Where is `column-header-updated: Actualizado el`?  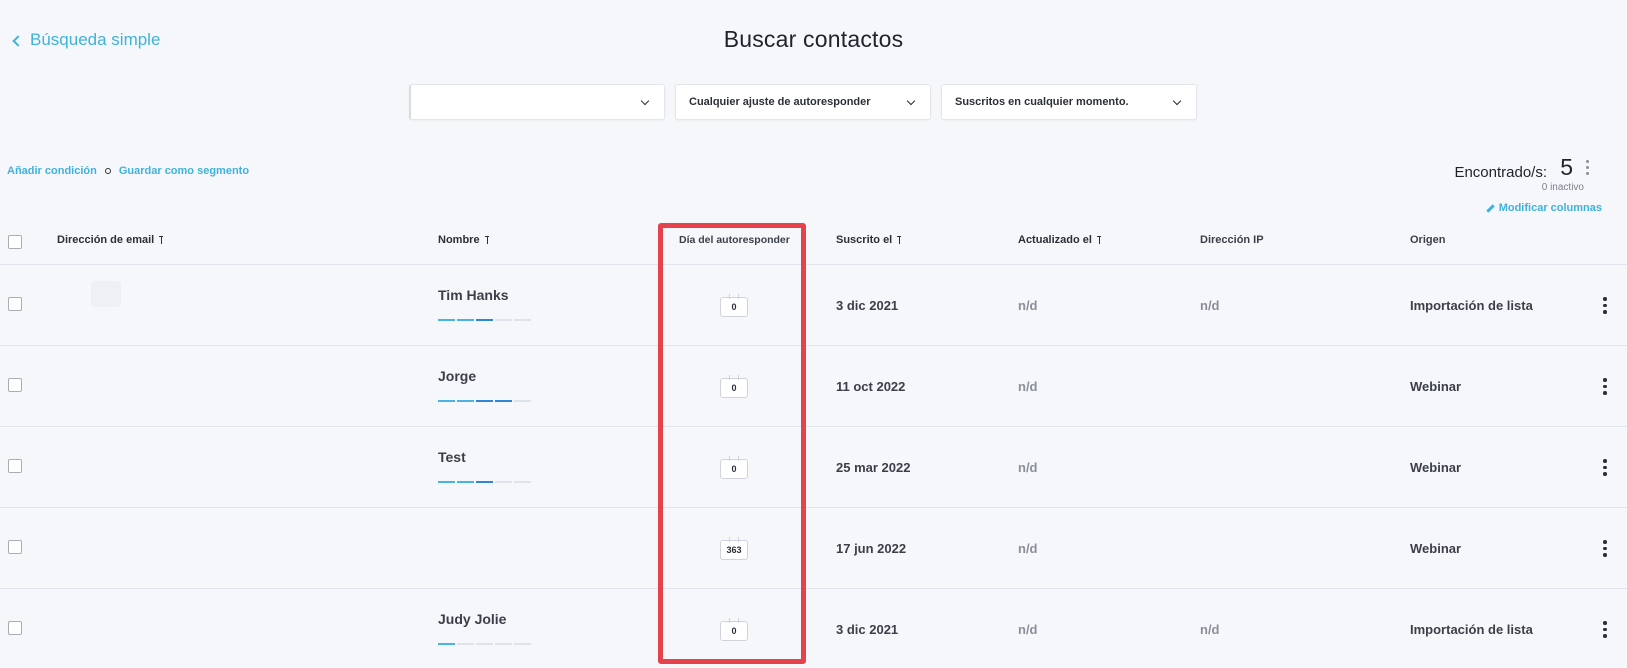
column-header-updated: Actualizado el is located at coordinates (1061, 240).